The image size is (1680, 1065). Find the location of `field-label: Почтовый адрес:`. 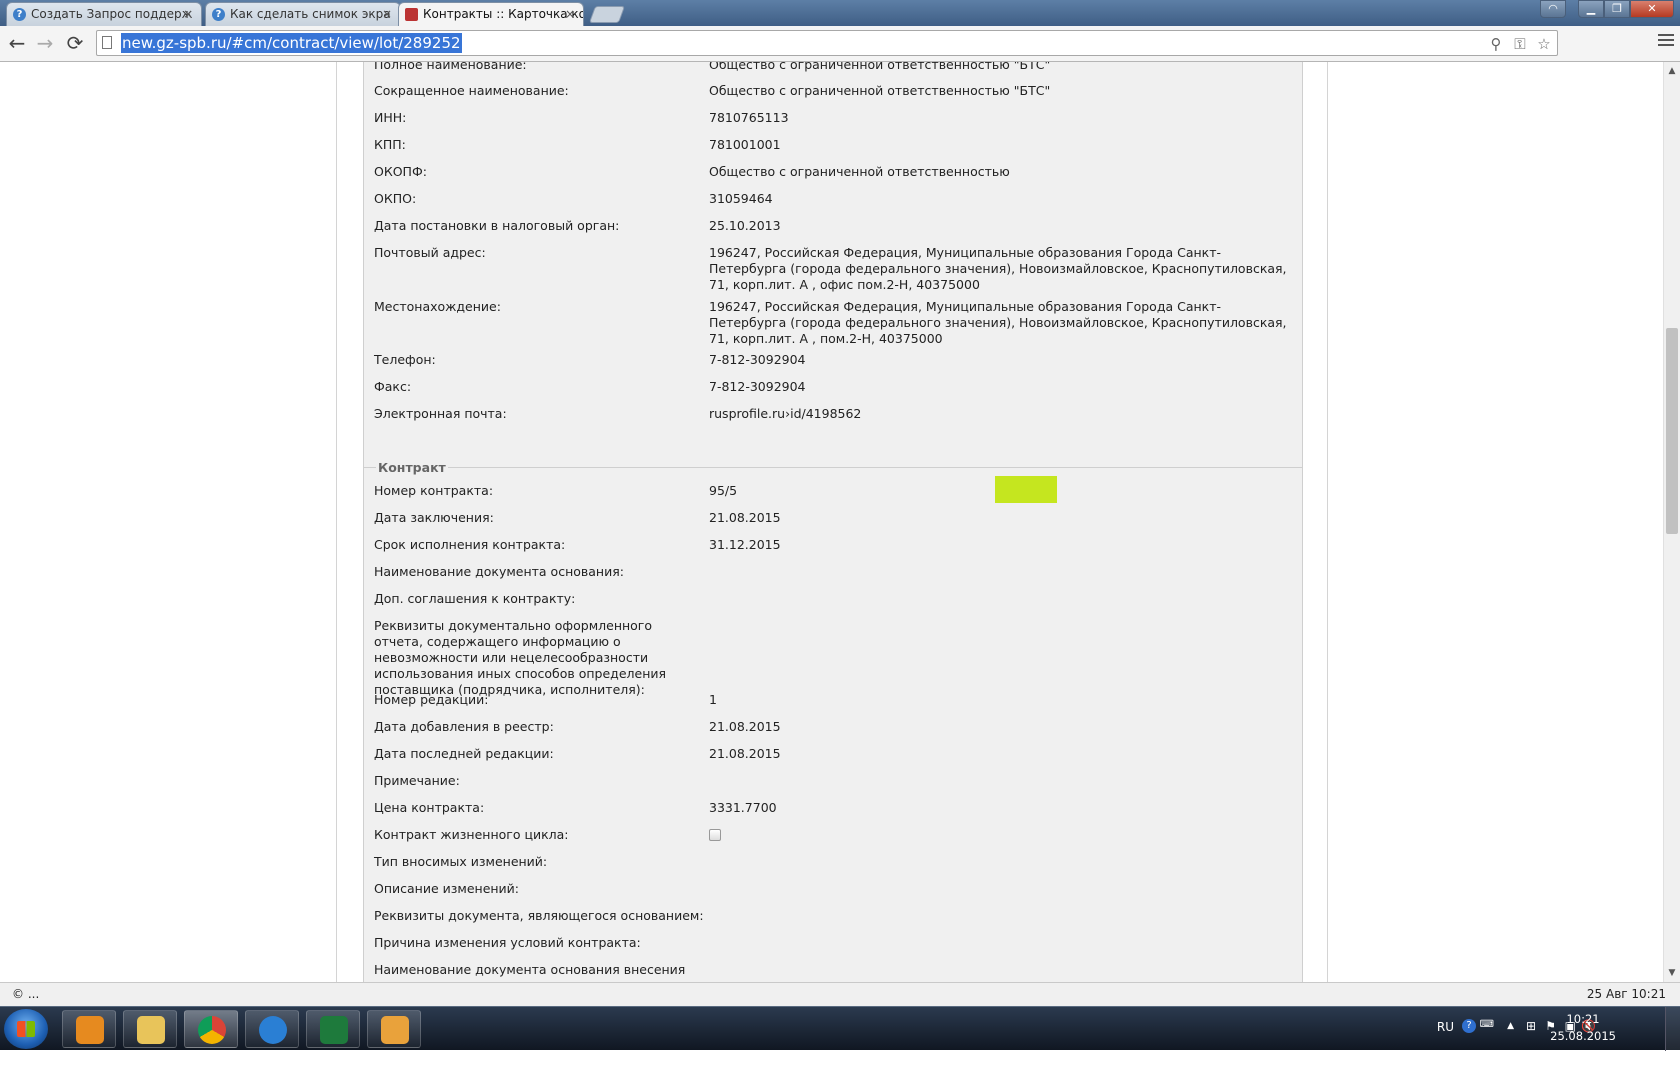

field-label: Почтовый адрес: is located at coordinates (430, 252).